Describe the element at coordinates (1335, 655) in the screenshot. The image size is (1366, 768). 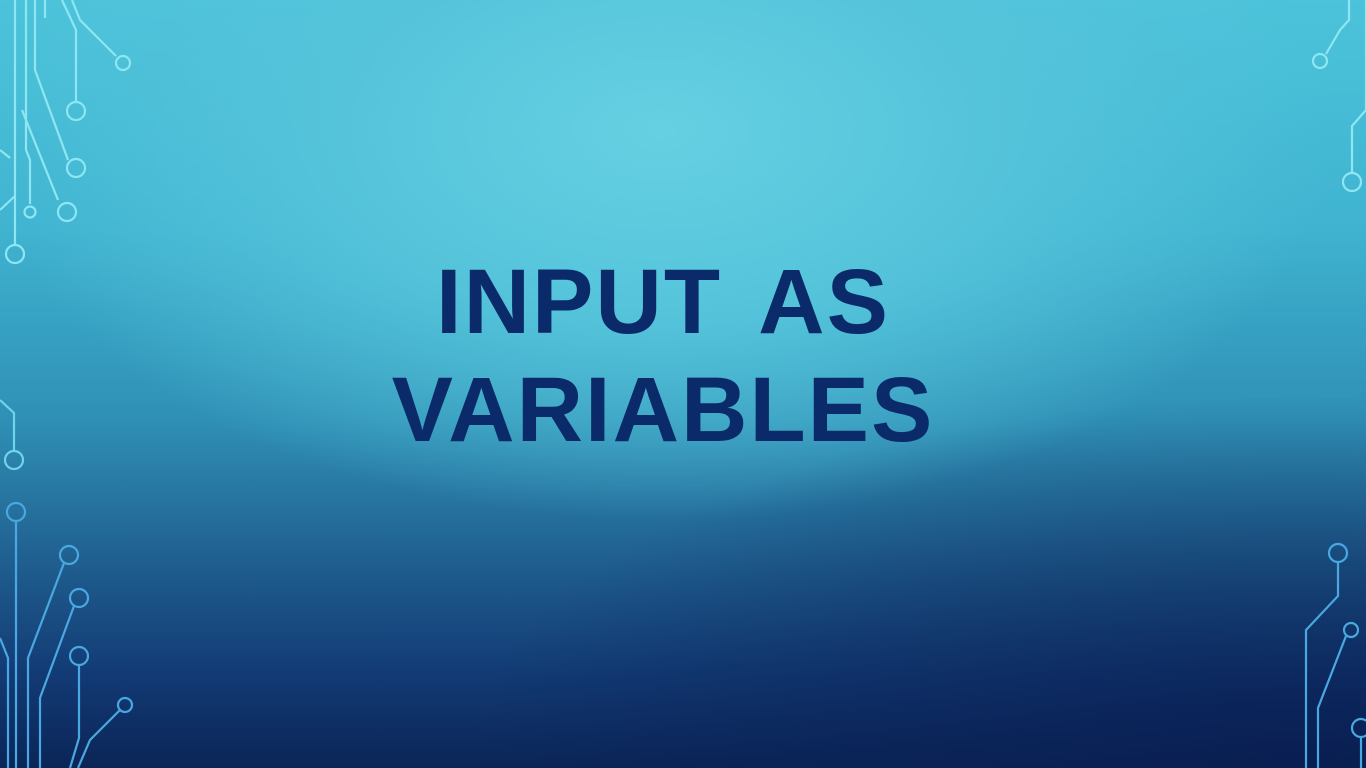
I see `circuit-bottom-right-icon` at that location.